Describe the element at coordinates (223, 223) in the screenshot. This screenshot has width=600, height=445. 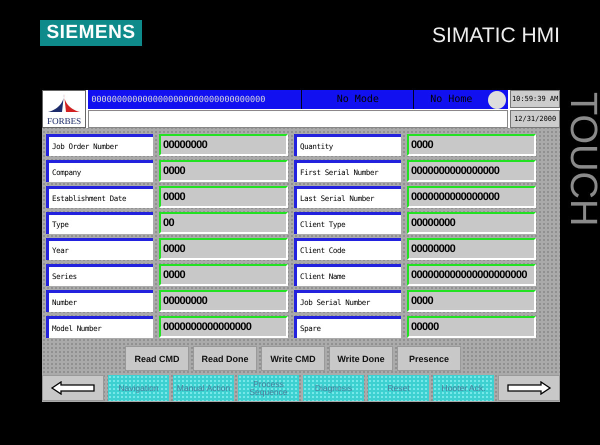
I see `field-value: 00` at that location.